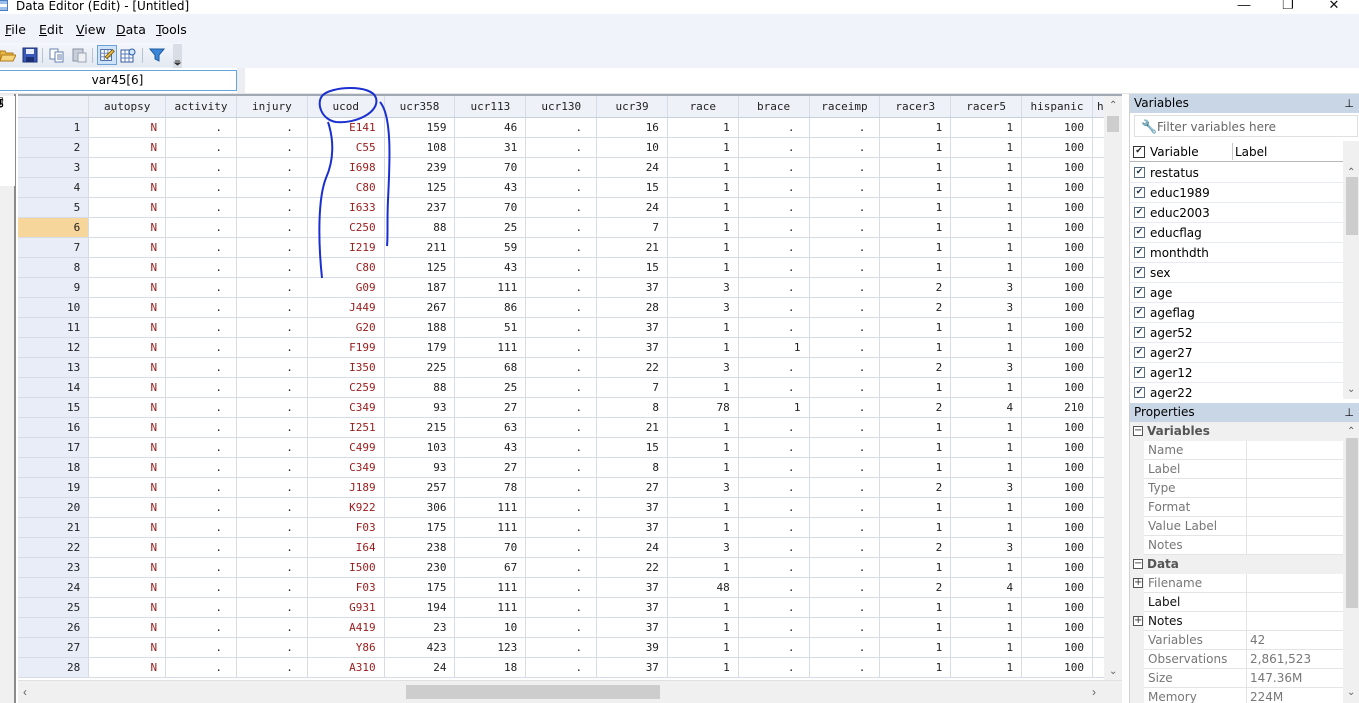 The height and width of the screenshot is (703, 1359). I want to click on cell-ucod: I350, so click(346, 367).